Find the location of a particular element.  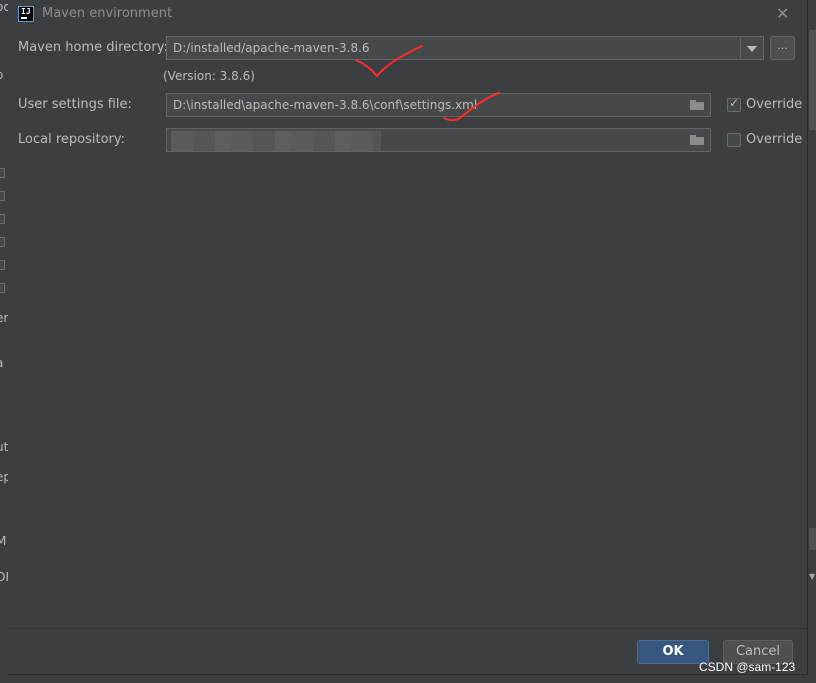

dialog-title: Maven environment is located at coordinates (107, 13).